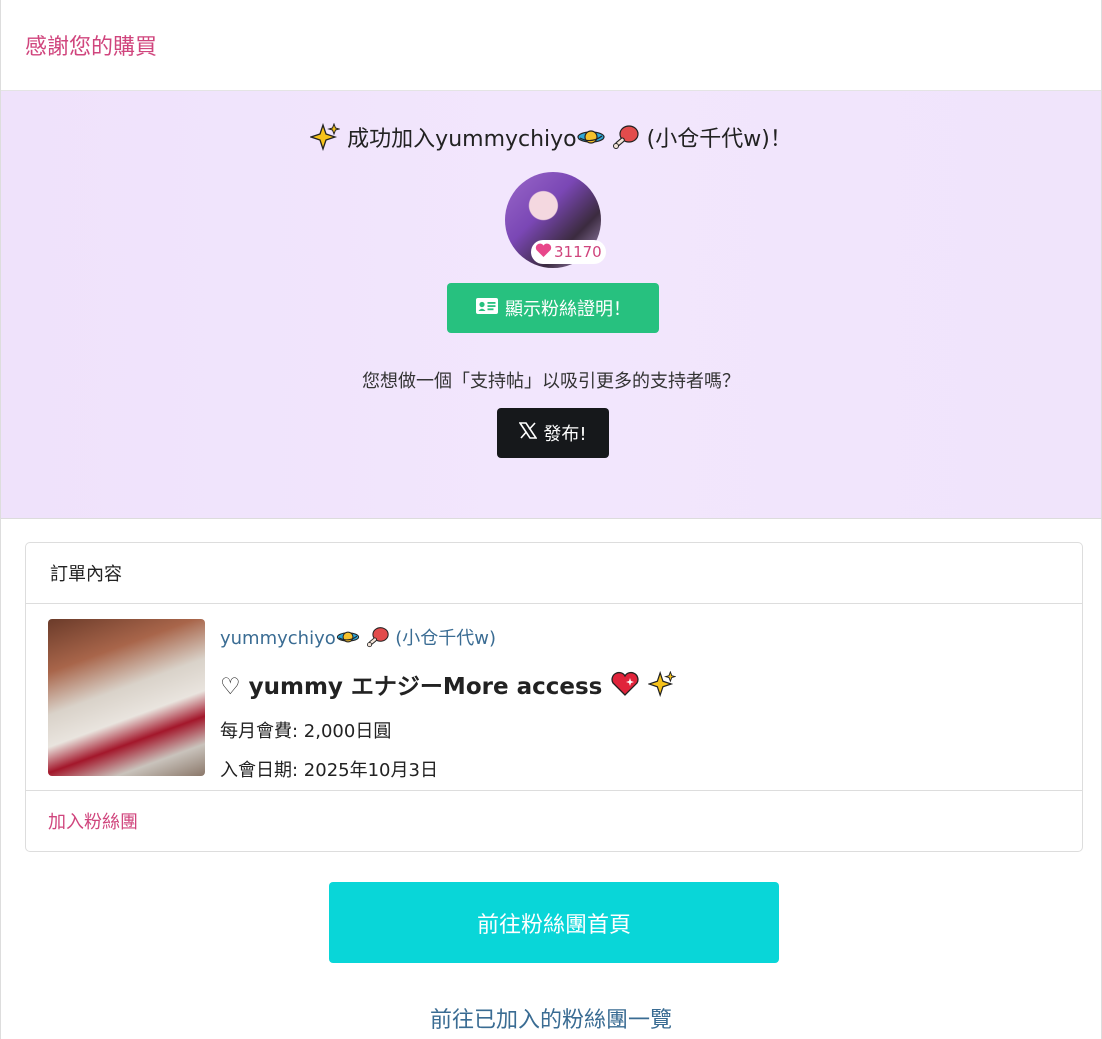 This screenshot has width=1102, height=1039. What do you see at coordinates (543, 252) in the screenshot?
I see `heart-icon` at bounding box center [543, 252].